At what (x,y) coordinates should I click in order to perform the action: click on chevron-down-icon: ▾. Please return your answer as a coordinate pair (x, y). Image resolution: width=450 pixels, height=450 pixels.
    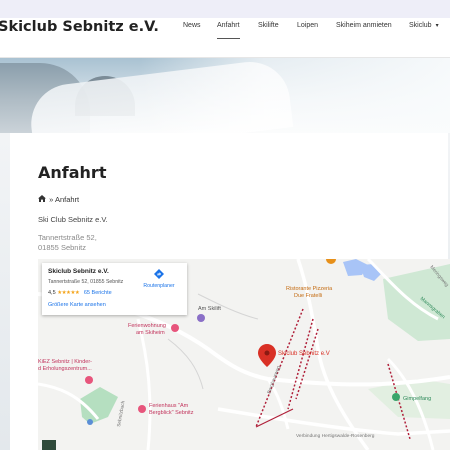
    Looking at the image, I should click on (437, 26).